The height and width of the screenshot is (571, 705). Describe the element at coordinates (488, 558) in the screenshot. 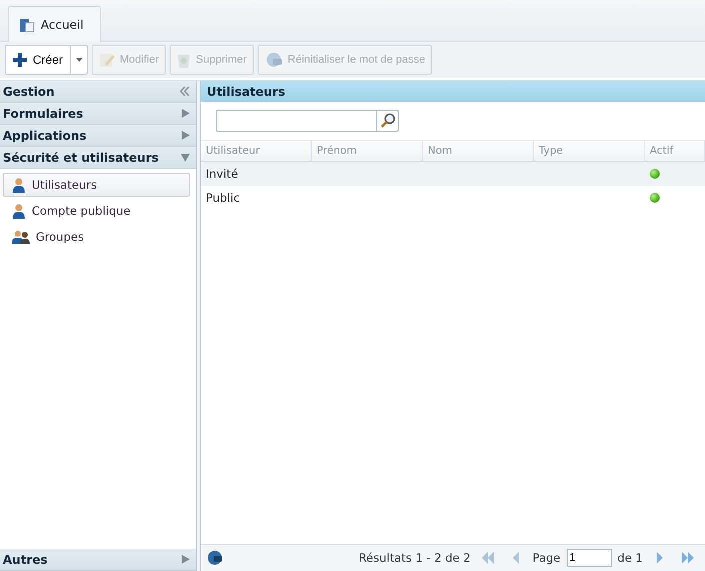

I see `first-page-button` at that location.